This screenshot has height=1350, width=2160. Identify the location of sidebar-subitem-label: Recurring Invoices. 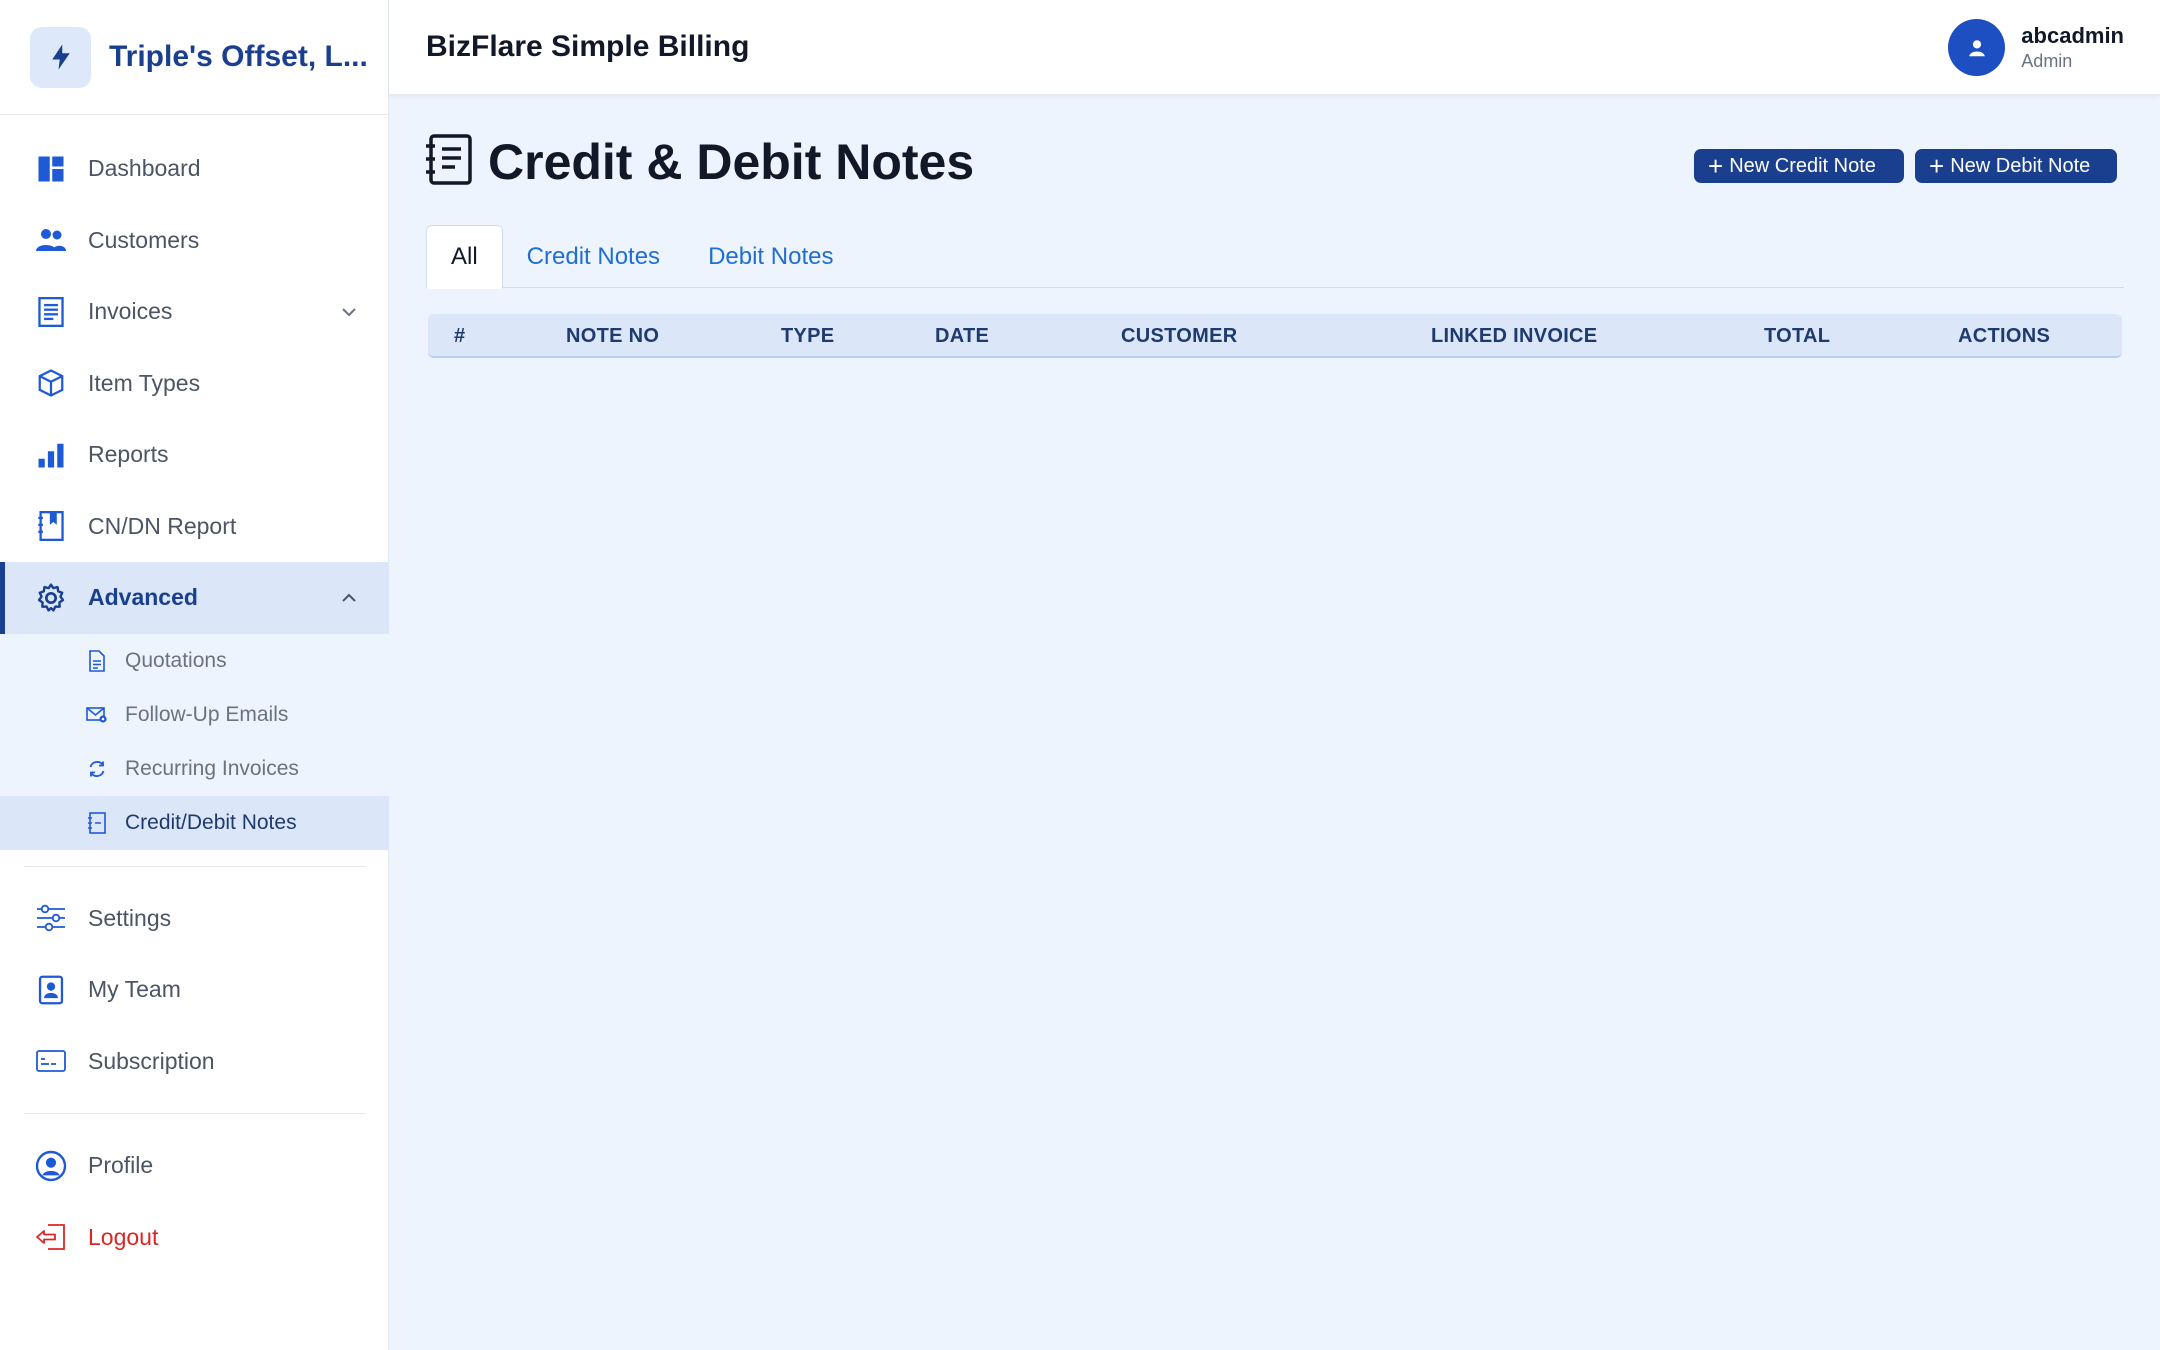
(212, 768).